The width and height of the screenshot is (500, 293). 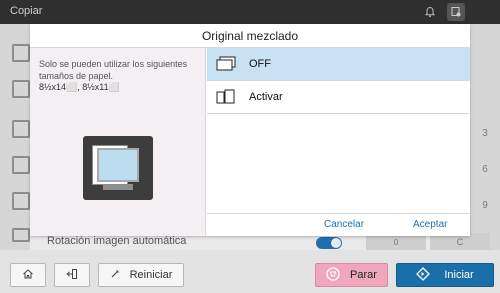 I want to click on keypad-key: 6, so click(x=485, y=169).